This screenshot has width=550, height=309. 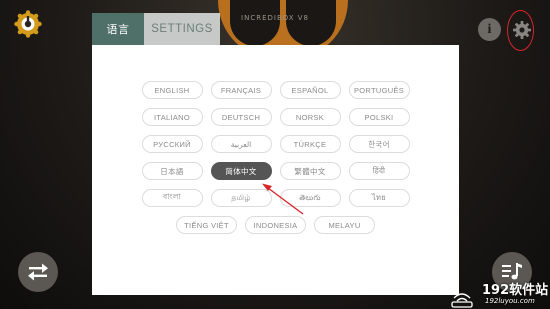 What do you see at coordinates (344, 225) in the screenshot?
I see `language-option-melayu: MELAYU` at bounding box center [344, 225].